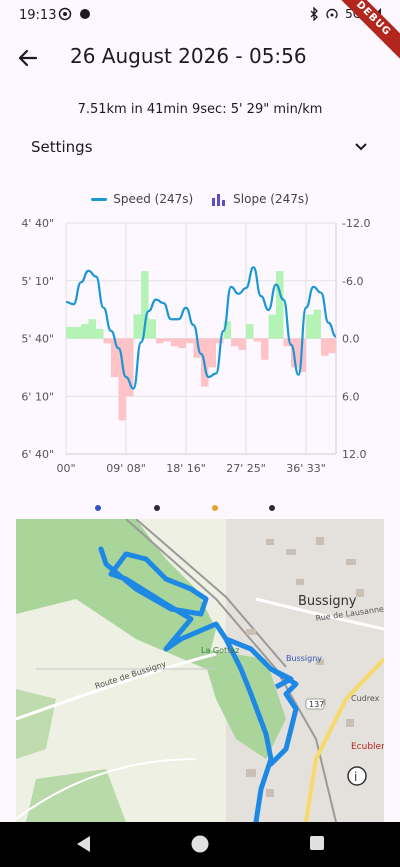 Image resolution: width=400 pixels, height=867 pixels. I want to click on bar-chart-icon, so click(219, 199).